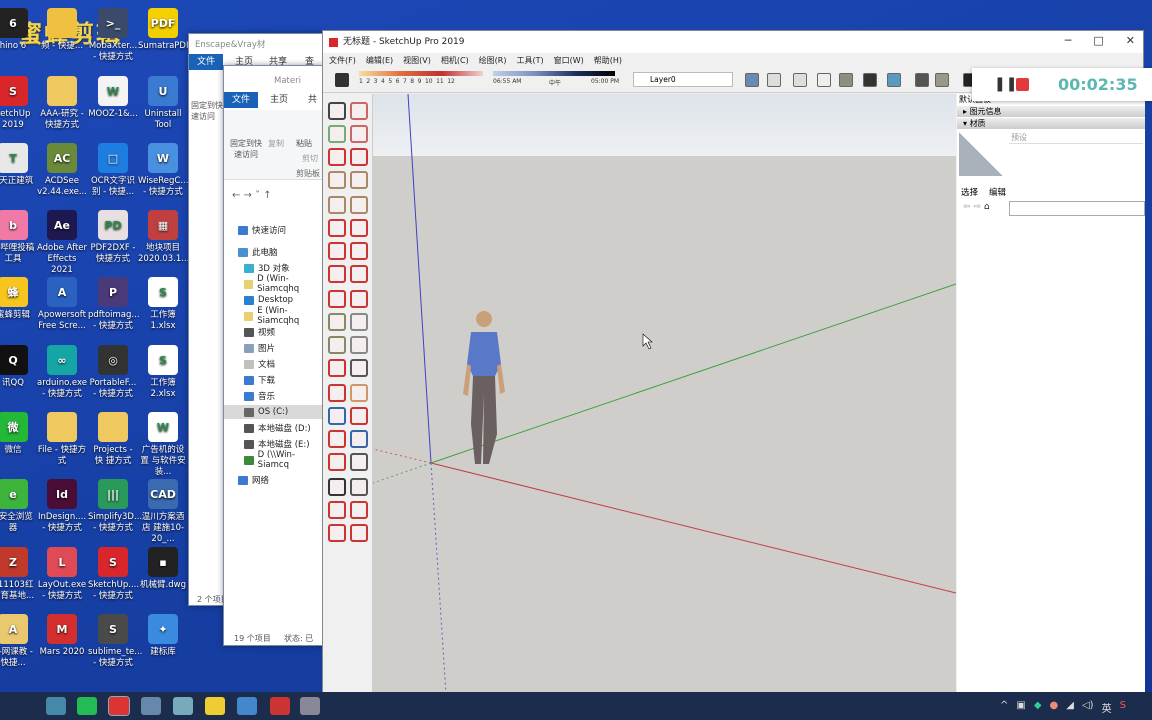 The width and height of the screenshot is (1152, 720). Describe the element at coordinates (1123, 707) in the screenshot. I see `sogou-ime-icon: S` at that location.